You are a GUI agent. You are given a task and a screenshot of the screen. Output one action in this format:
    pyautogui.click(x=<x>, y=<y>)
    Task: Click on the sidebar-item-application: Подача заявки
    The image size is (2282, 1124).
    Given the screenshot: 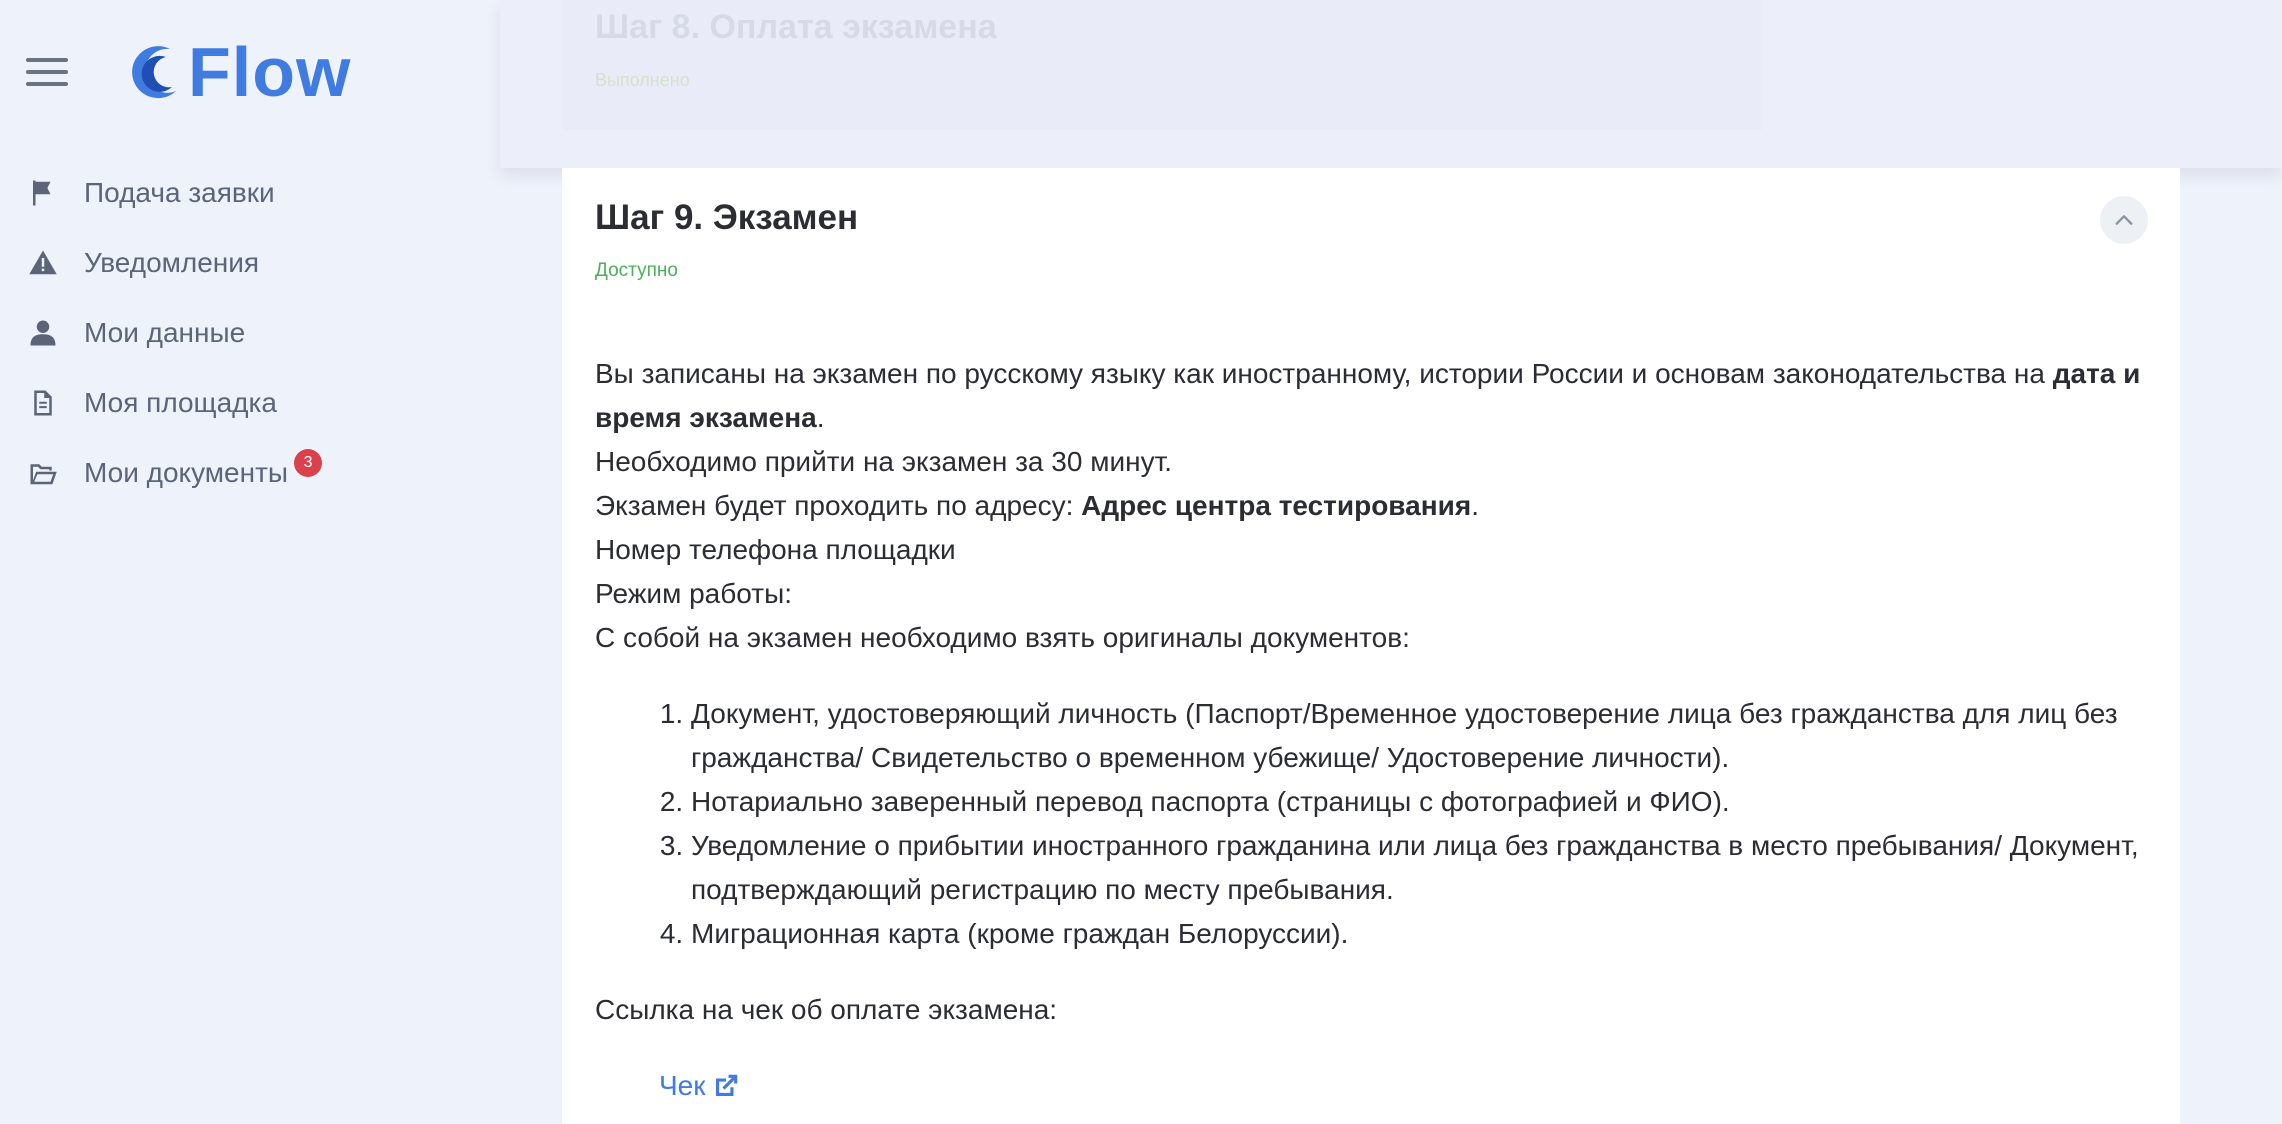 What is the action you would take?
    pyautogui.click(x=250, y=193)
    